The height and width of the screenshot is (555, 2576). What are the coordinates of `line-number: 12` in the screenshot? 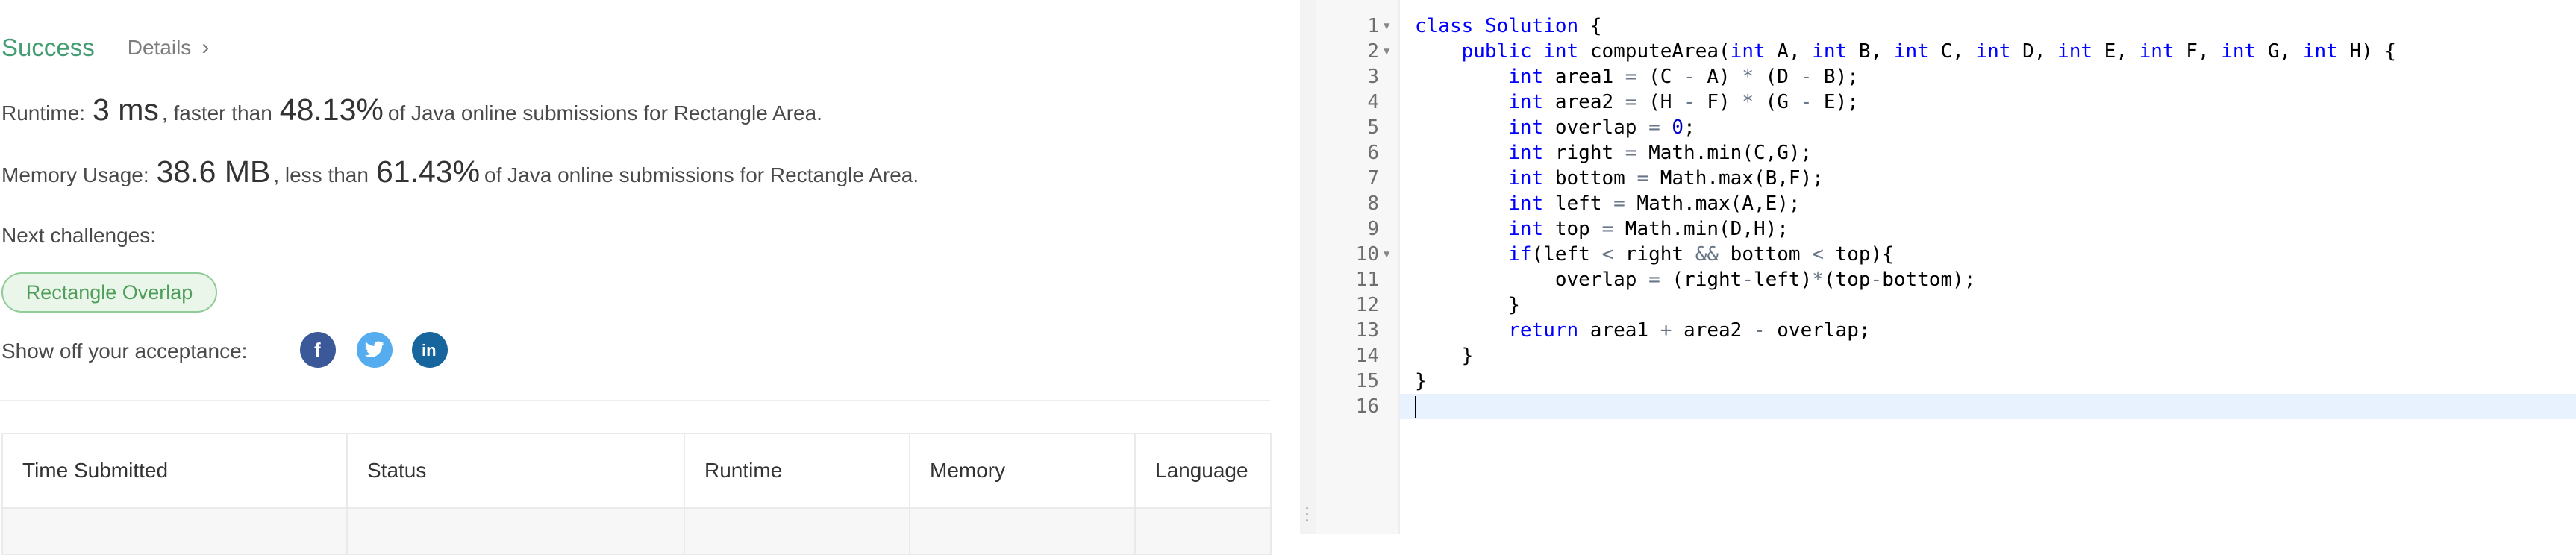 It's located at (1367, 305).